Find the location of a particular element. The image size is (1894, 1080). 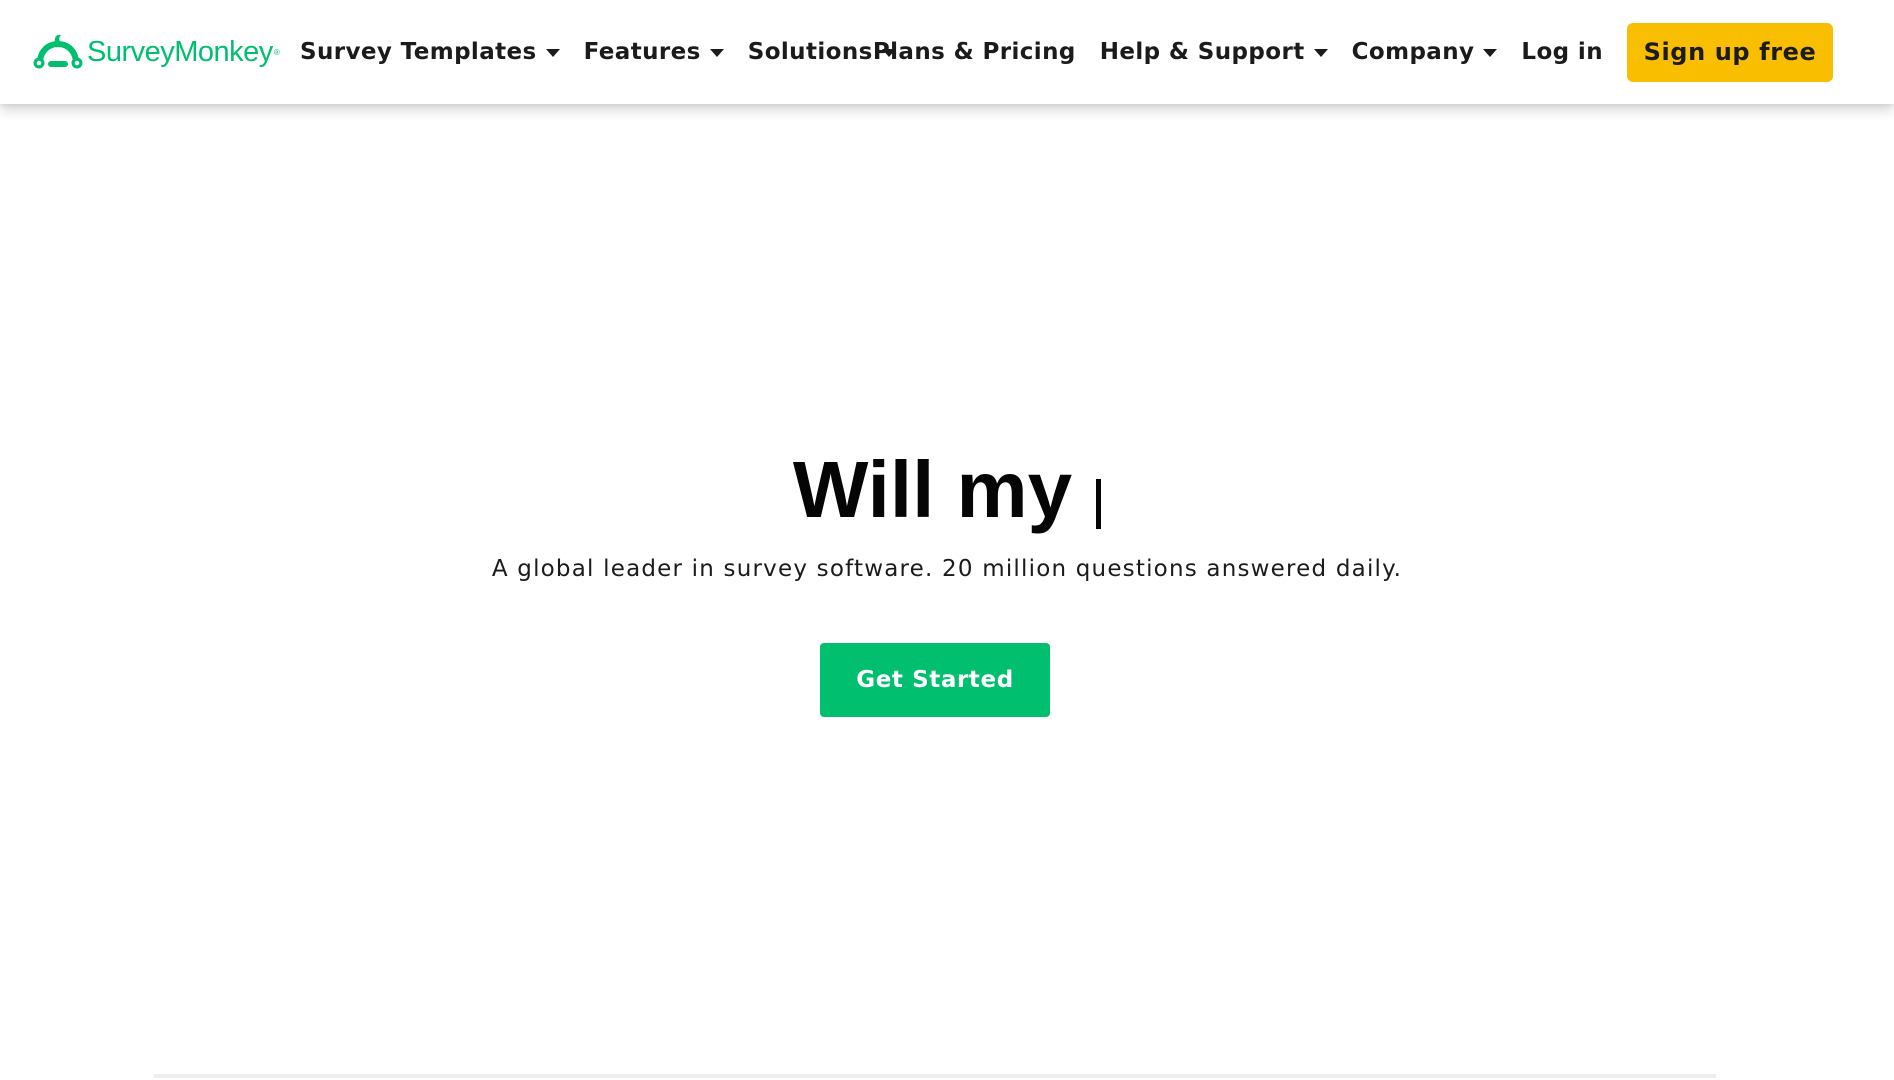

nav-company-label: Company is located at coordinates (1413, 52).